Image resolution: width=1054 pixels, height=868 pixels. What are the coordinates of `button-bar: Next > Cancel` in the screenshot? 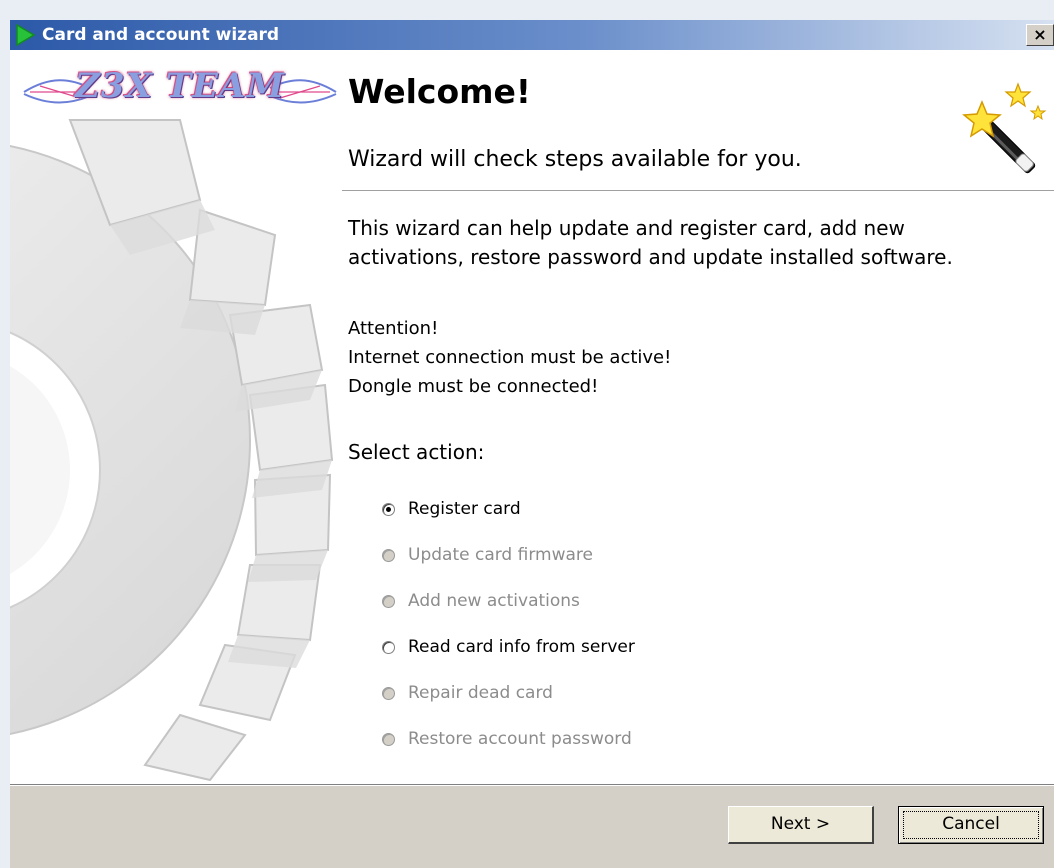 It's located at (532, 827).